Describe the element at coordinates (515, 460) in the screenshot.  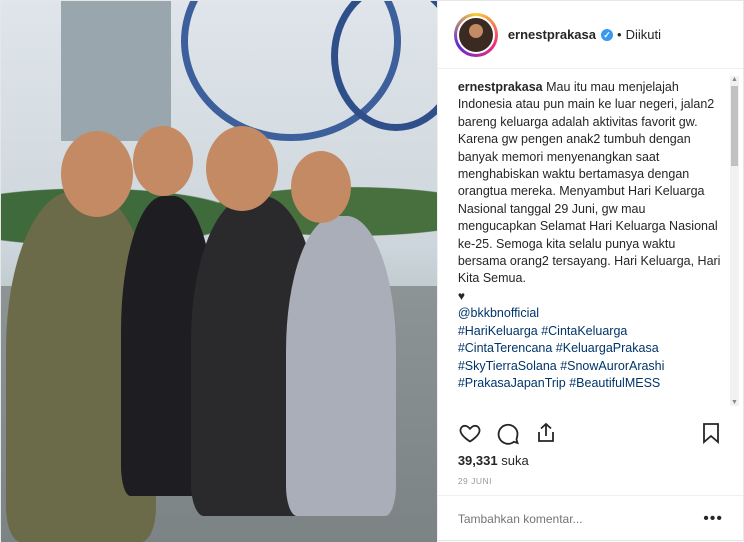
I see `likes-label: suka` at that location.